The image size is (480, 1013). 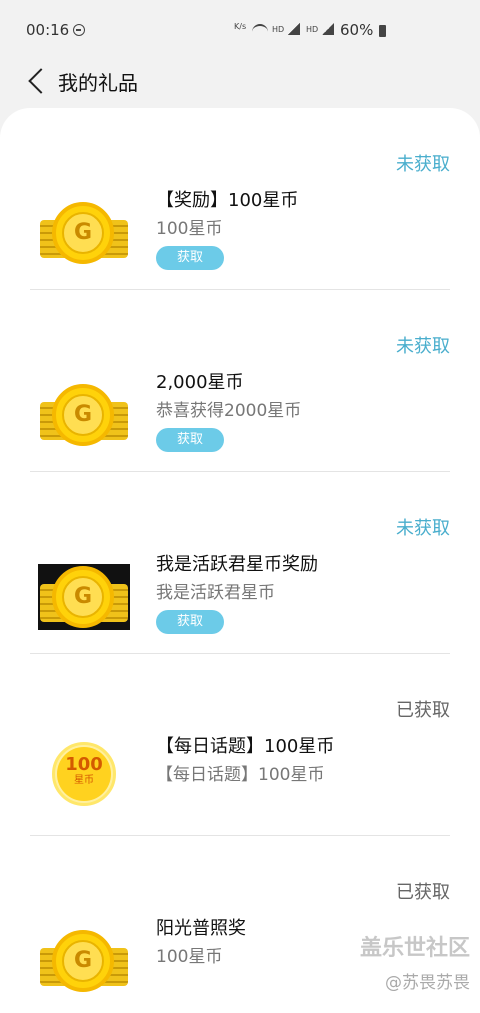 I want to click on gift-title: 【奖励】100星币, so click(x=227, y=200).